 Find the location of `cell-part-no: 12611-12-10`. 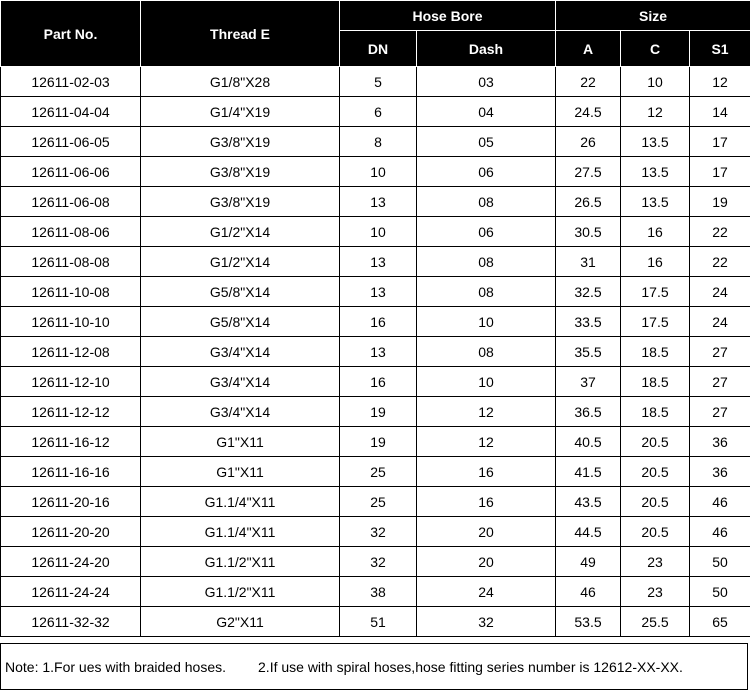

cell-part-no: 12611-12-10 is located at coordinates (70, 381).